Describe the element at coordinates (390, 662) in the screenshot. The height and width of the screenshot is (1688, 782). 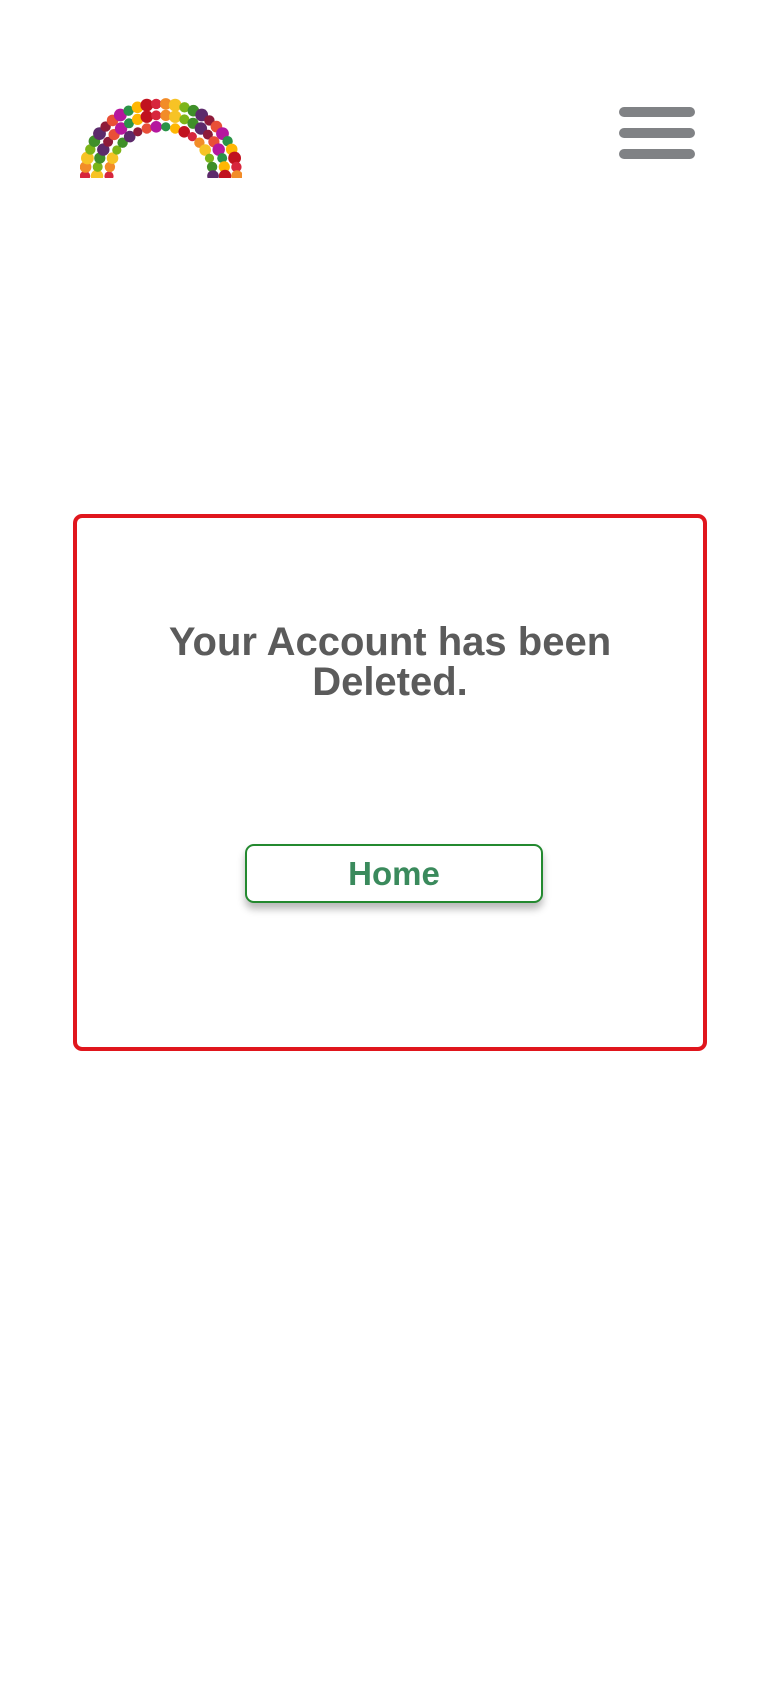
I see `account-deleted-message: Your Account has been Deleted.` at that location.